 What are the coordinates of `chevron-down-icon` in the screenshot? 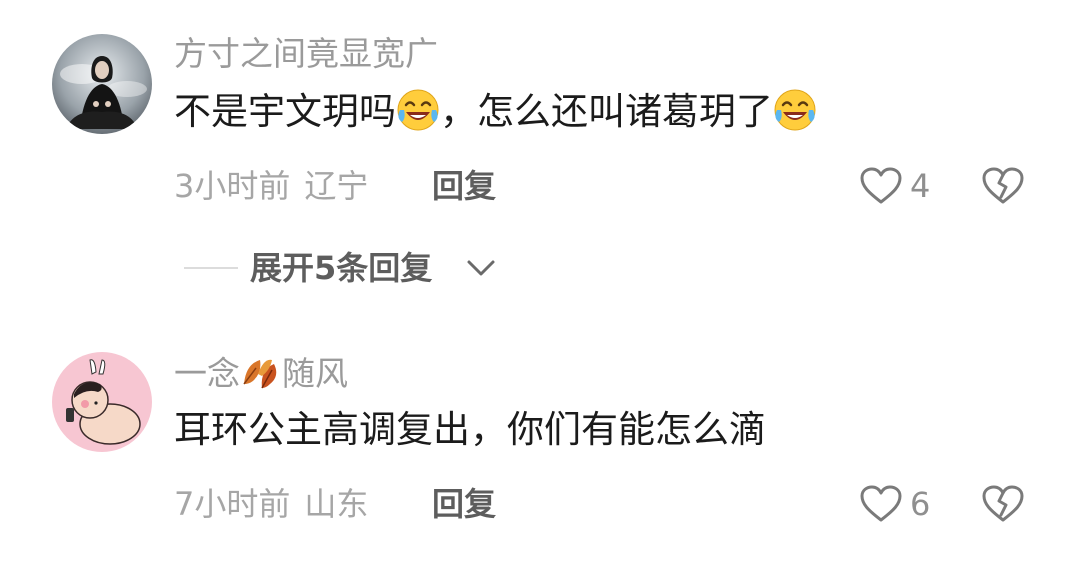 It's located at (481, 268).